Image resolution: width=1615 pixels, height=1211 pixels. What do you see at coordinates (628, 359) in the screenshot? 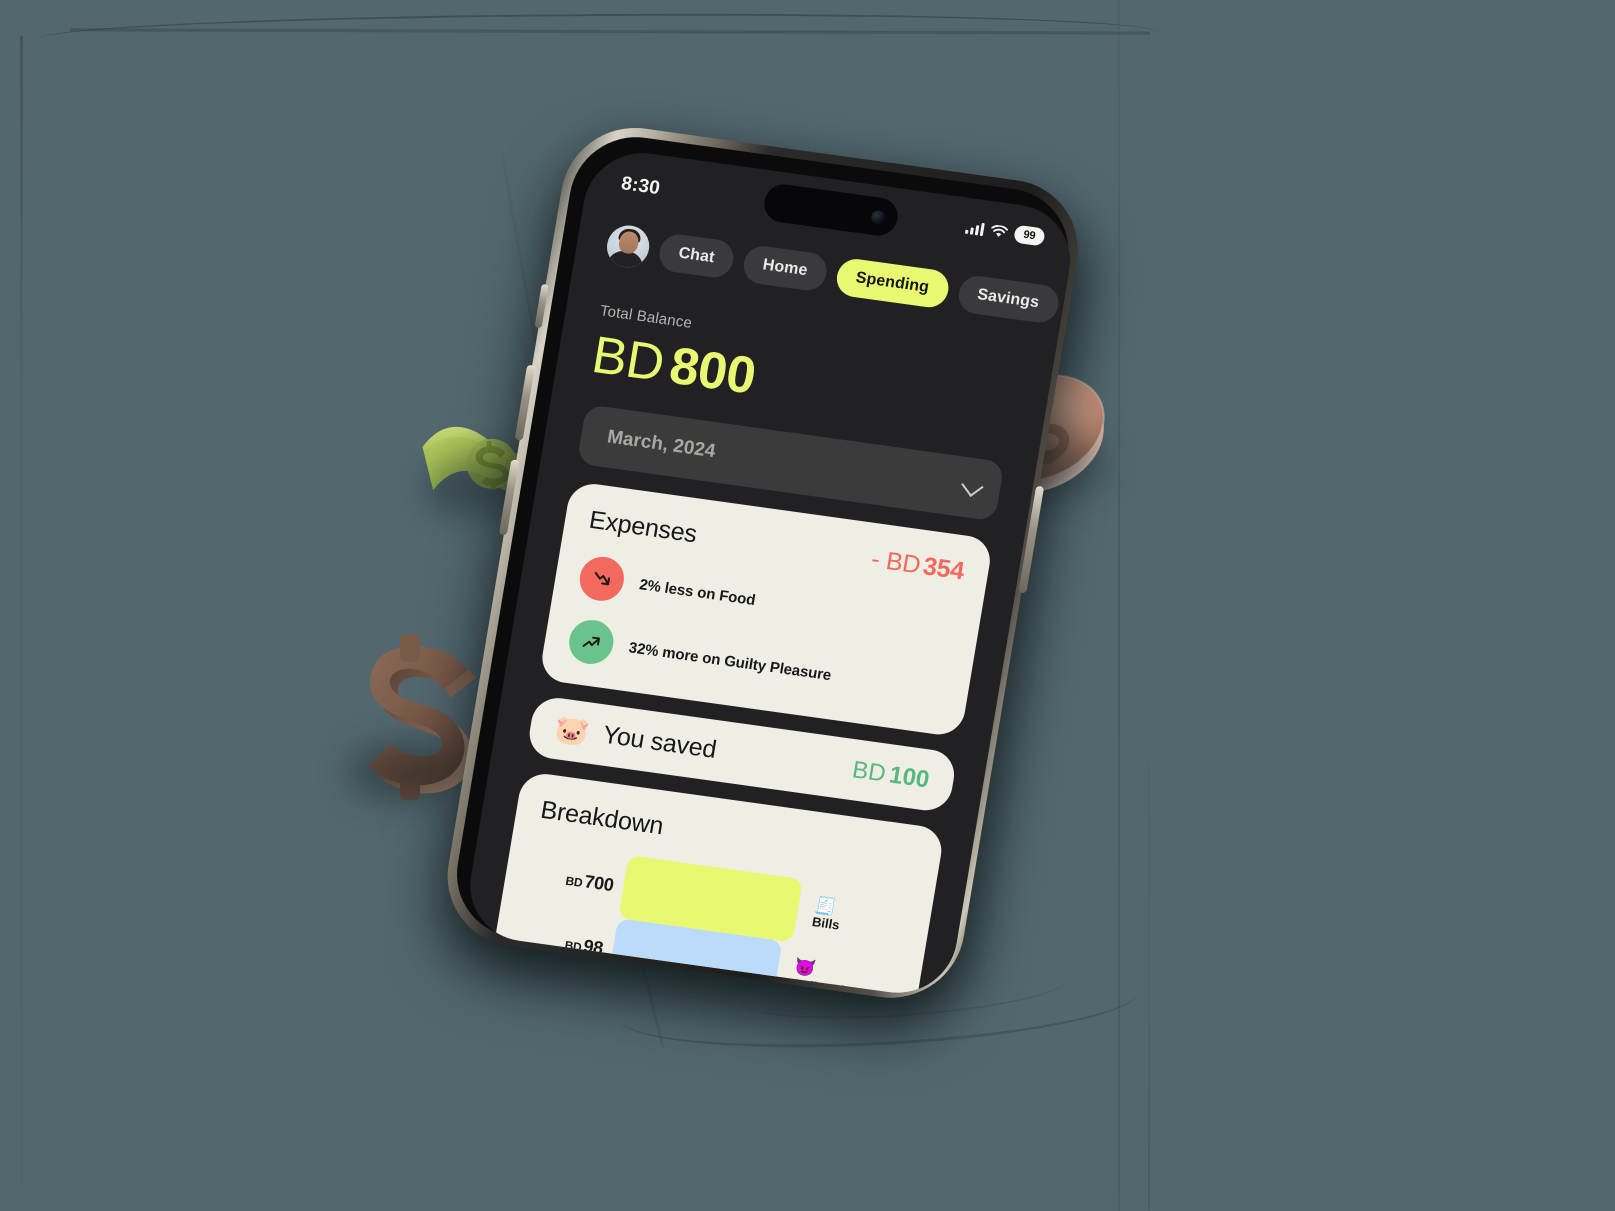
I see `balance-currency: BD` at bounding box center [628, 359].